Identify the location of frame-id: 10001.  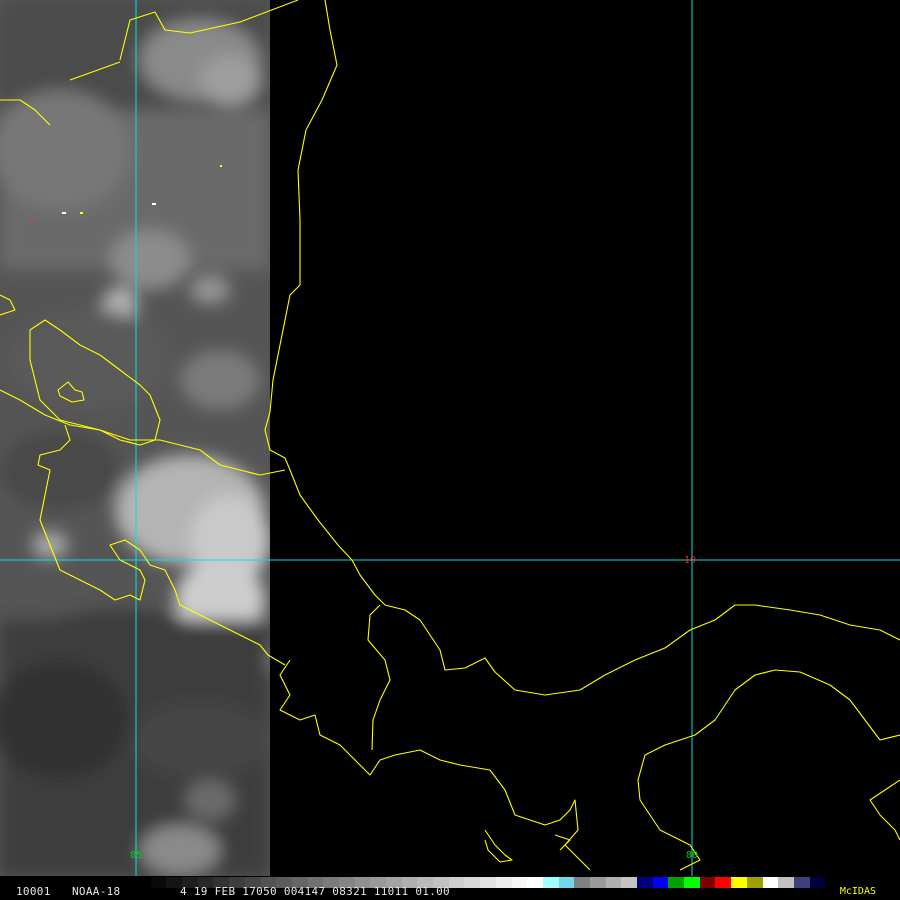
(33, 891).